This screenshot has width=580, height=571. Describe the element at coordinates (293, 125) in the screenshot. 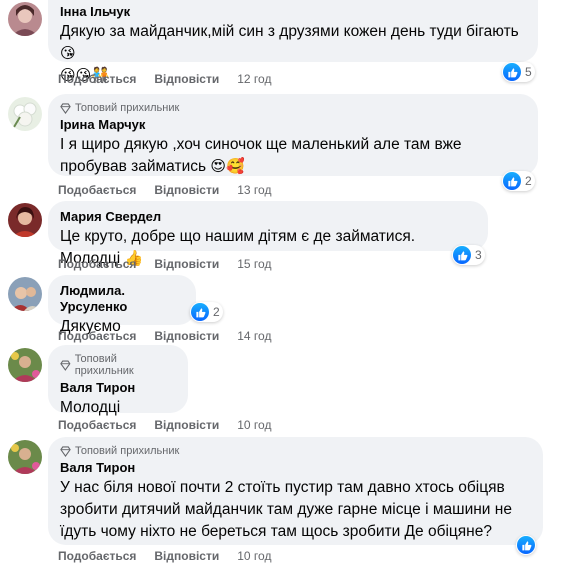

I see `comment-author: Ірина Марчук` at that location.